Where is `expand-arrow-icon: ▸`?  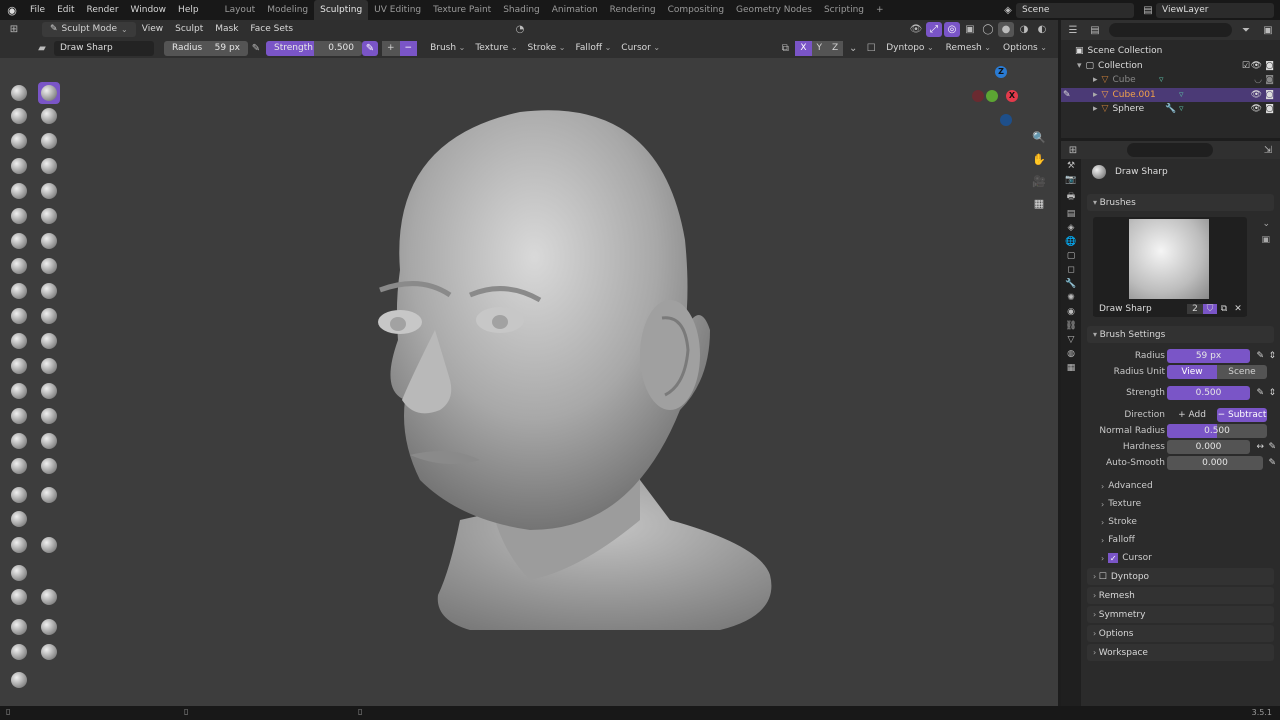 expand-arrow-icon: ▸ is located at coordinates (1095, 95).